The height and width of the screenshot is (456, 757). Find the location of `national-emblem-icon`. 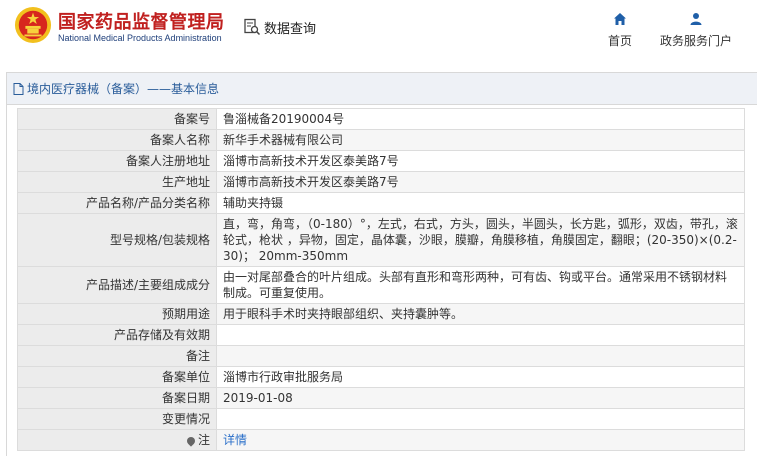

national-emblem-icon is located at coordinates (33, 25).